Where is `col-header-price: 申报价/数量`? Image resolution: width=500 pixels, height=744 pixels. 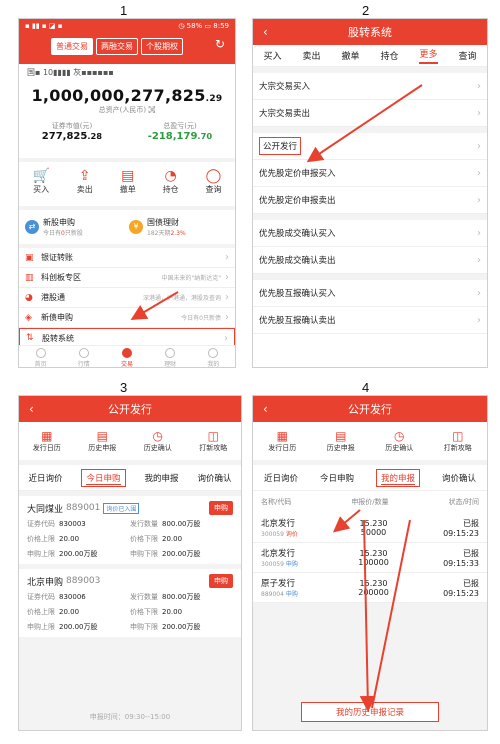 col-header-price: 申报价/数量 is located at coordinates (370, 502).